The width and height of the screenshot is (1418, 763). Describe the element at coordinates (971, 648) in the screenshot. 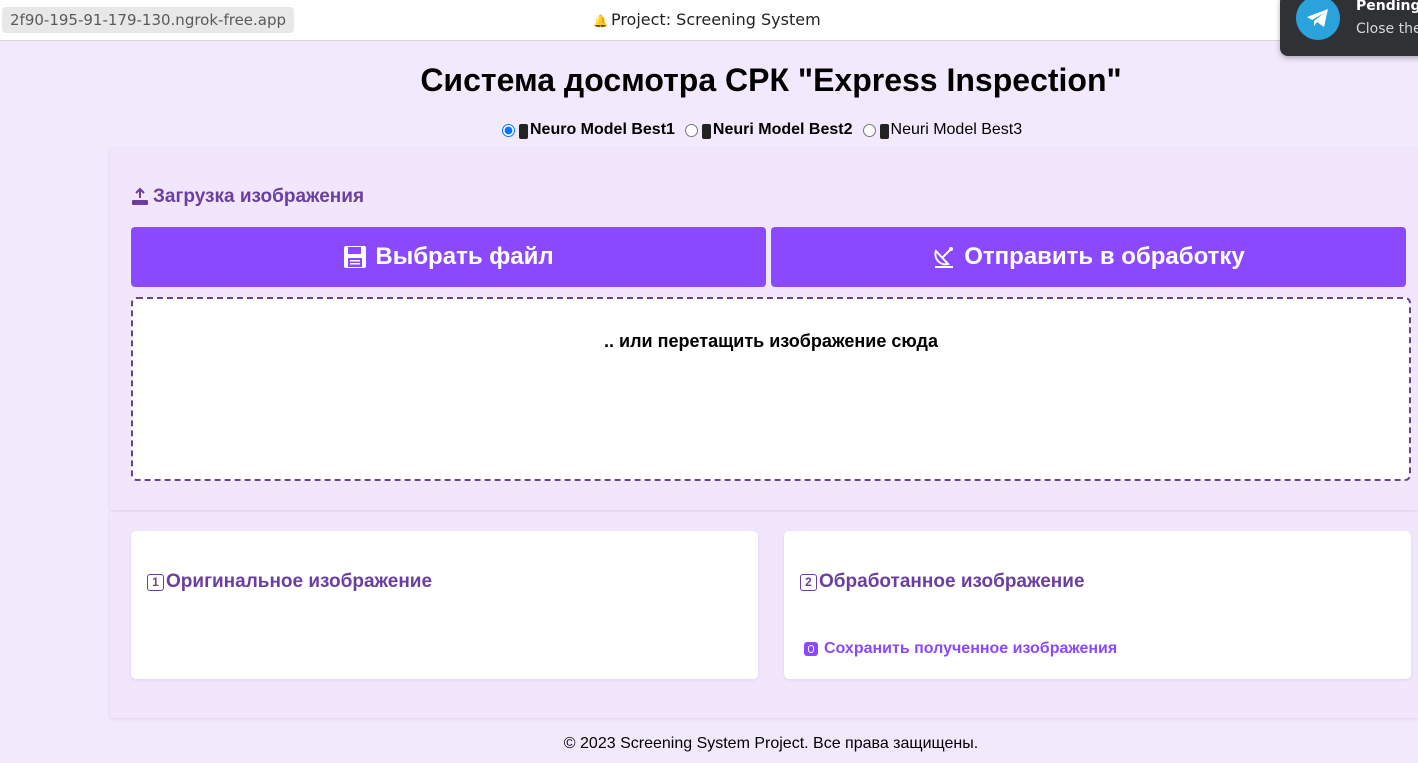

I see `save-image-label: Сохранить полученное изображения` at that location.